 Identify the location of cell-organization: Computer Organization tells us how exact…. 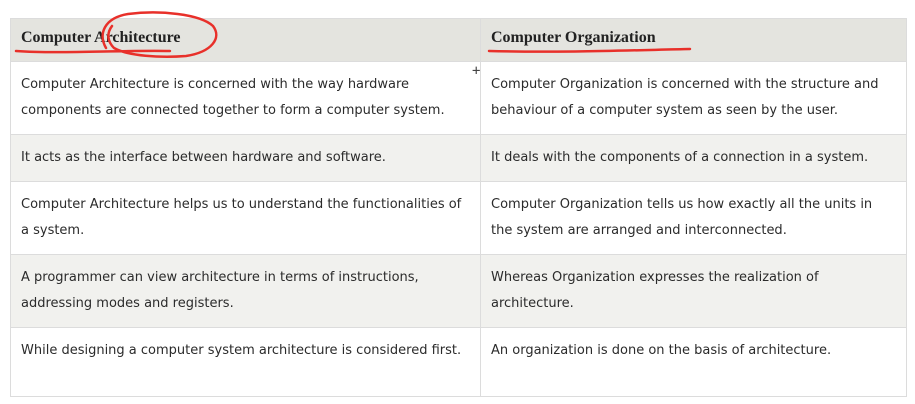
(693, 218).